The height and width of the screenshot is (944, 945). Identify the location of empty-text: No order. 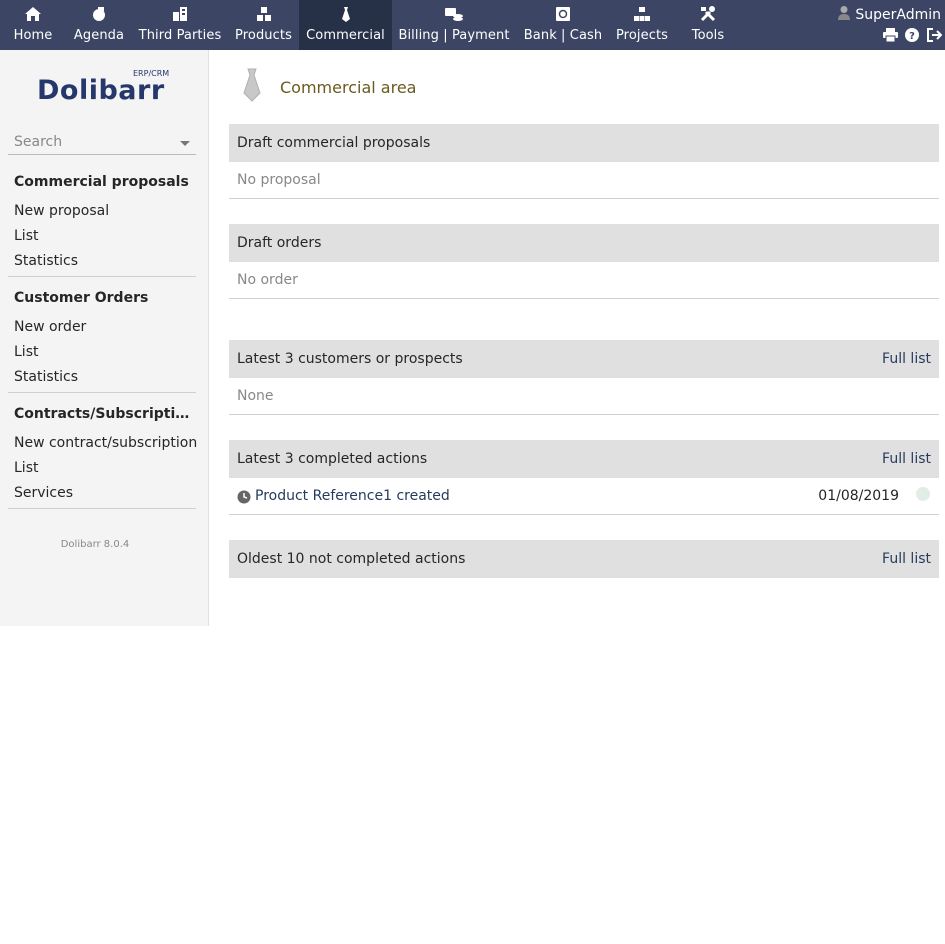
(267, 280).